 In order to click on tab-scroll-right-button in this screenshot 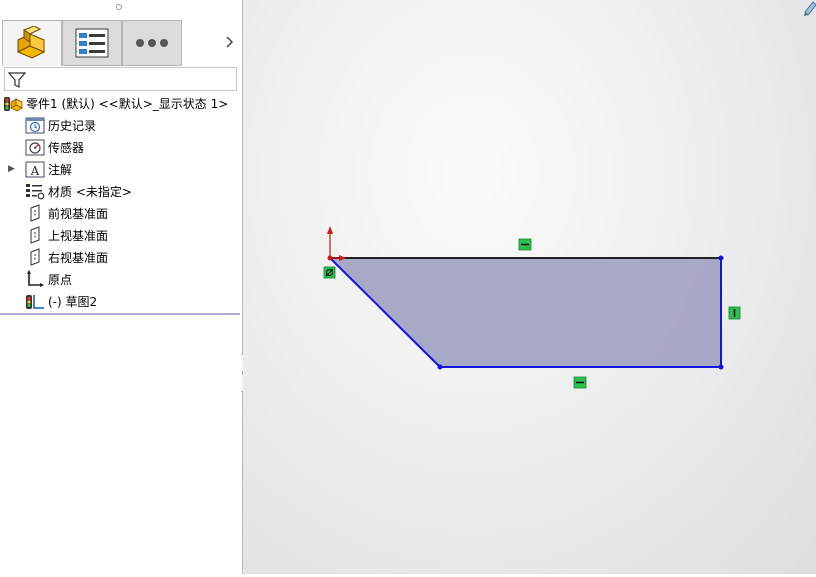, I will do `click(230, 42)`.